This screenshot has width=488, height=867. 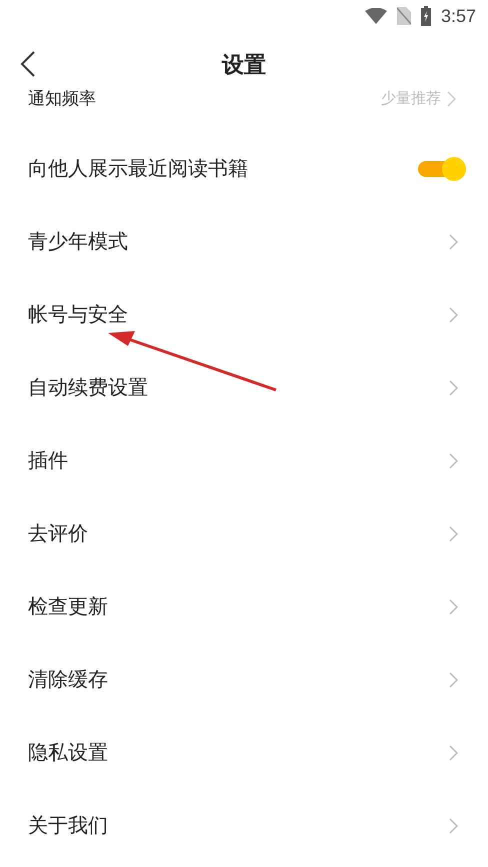 What do you see at coordinates (244, 679) in the screenshot?
I see `setting-row: 清除缓存` at bounding box center [244, 679].